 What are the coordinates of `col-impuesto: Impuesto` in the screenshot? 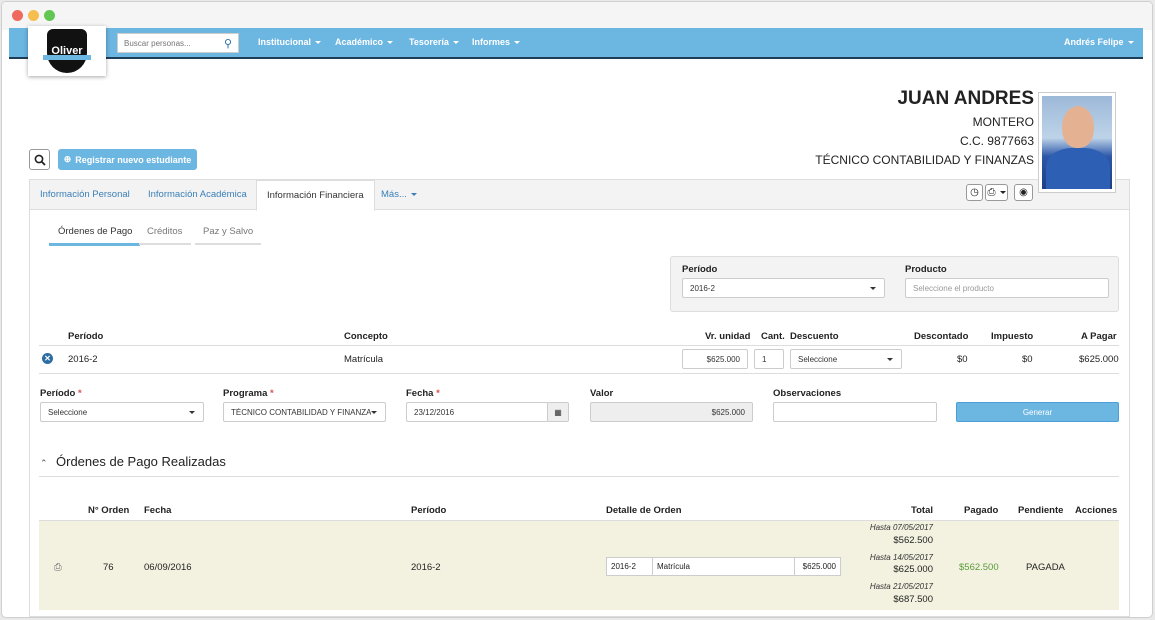 It's located at (1012, 336).